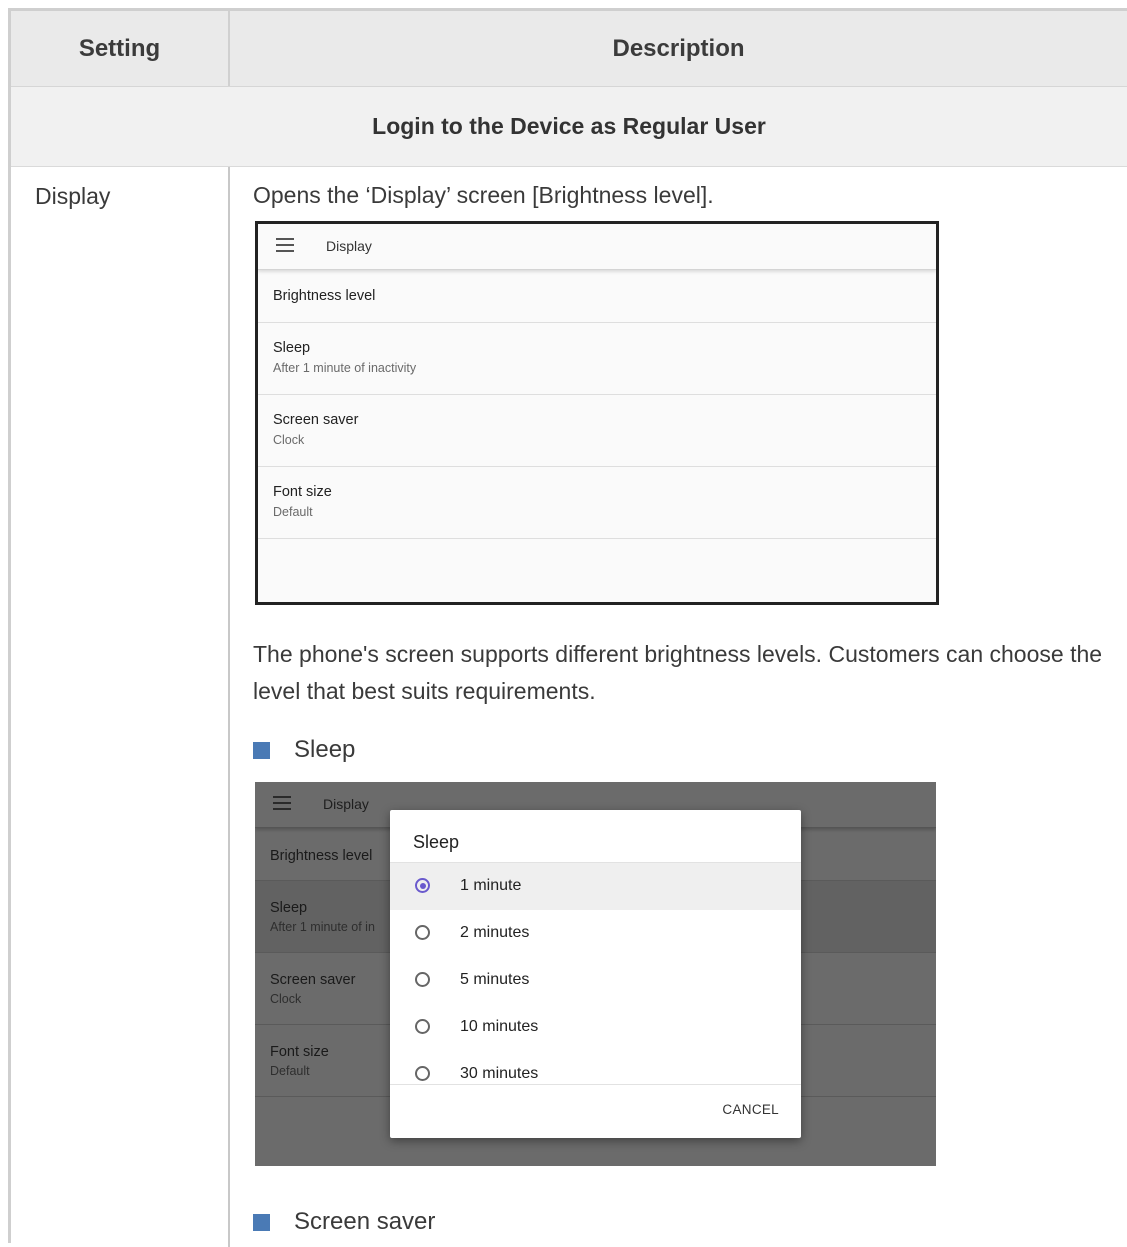 The width and height of the screenshot is (1127, 1247). I want to click on list-item-subtitle: After 1 minute of inactivity, so click(345, 368).